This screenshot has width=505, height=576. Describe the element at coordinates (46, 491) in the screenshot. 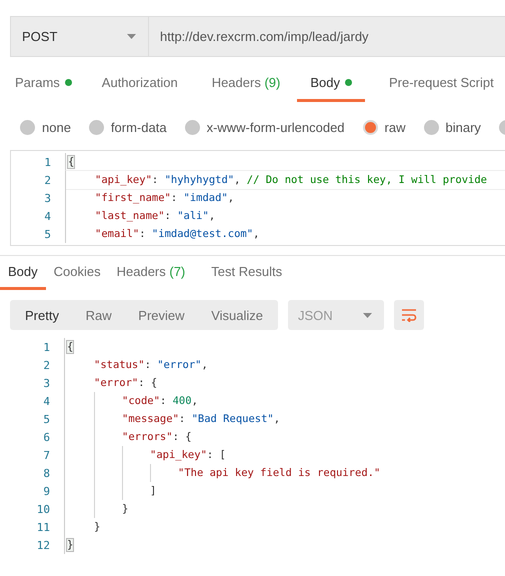

I see `line-number: 9` at that location.